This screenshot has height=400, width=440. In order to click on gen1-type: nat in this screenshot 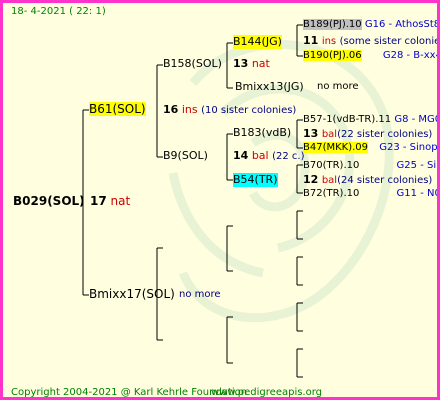, I will do `click(120, 201)`.